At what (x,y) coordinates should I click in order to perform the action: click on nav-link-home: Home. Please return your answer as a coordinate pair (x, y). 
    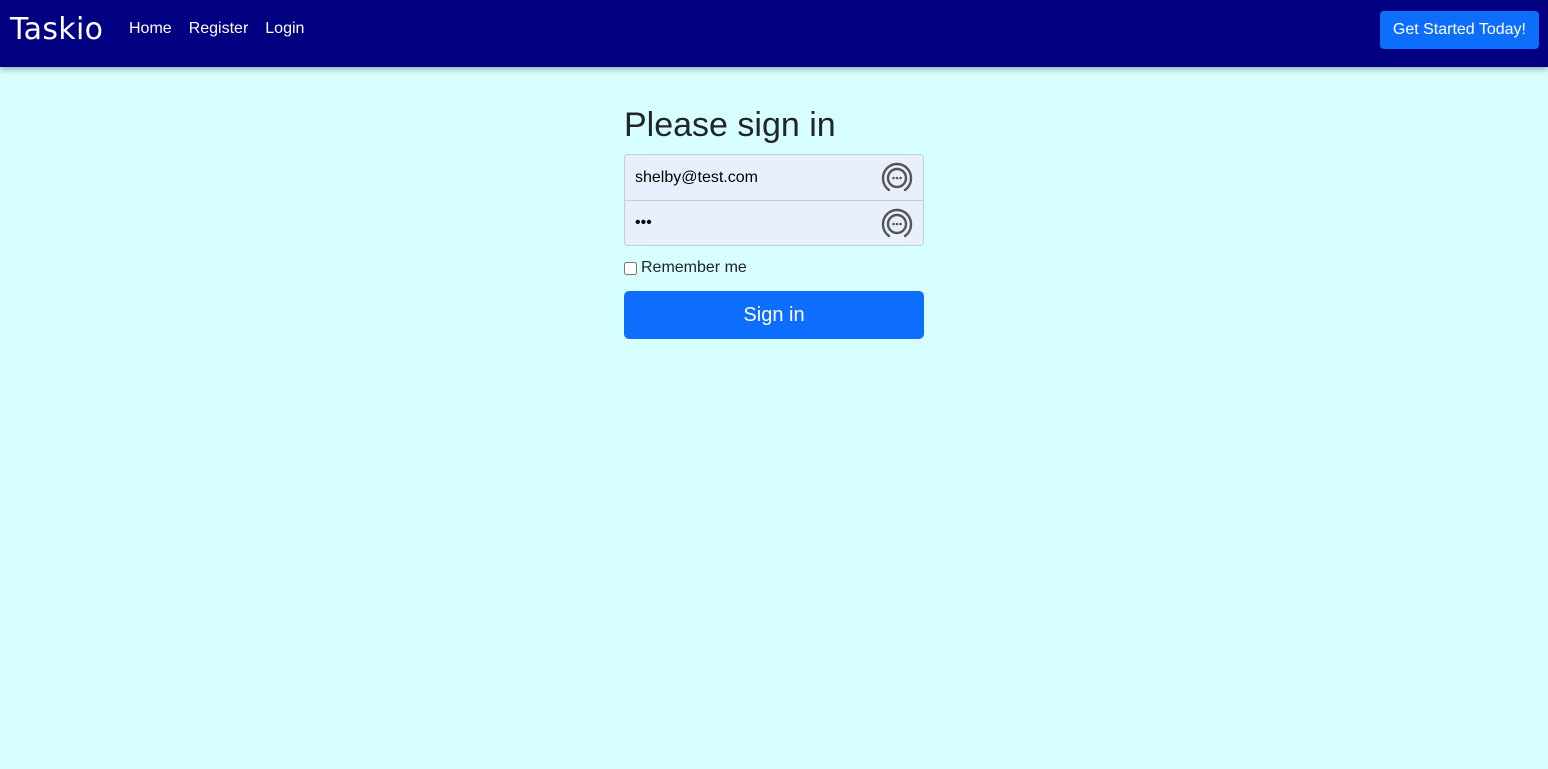
    Looking at the image, I should click on (150, 29).